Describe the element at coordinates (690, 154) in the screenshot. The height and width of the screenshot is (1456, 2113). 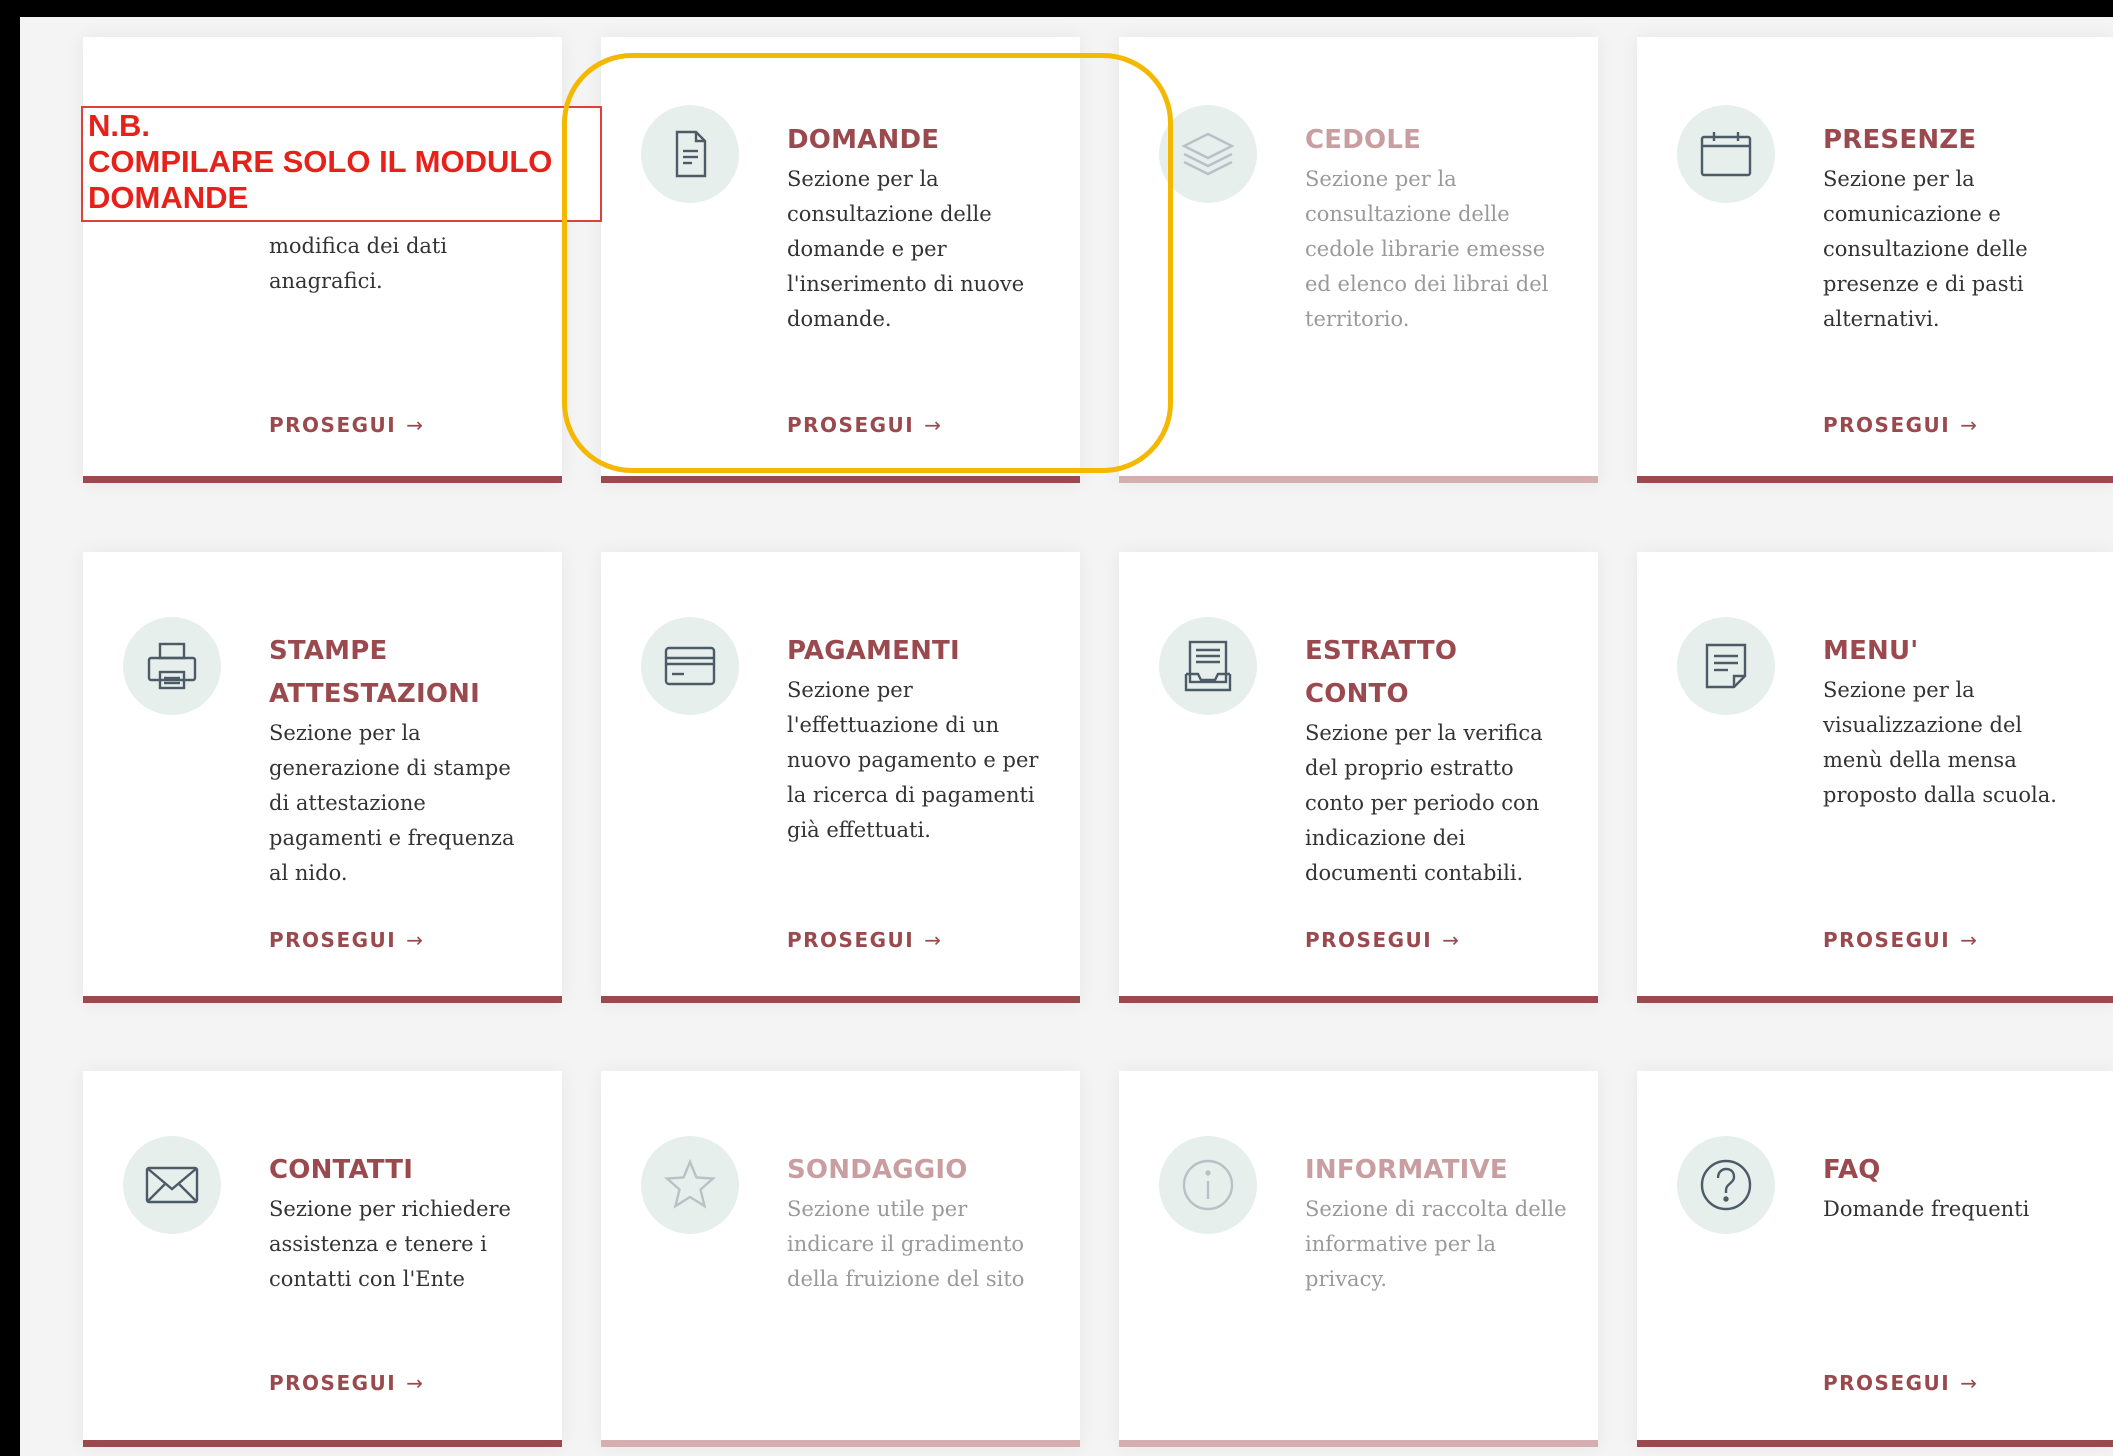
I see `document-icon` at that location.